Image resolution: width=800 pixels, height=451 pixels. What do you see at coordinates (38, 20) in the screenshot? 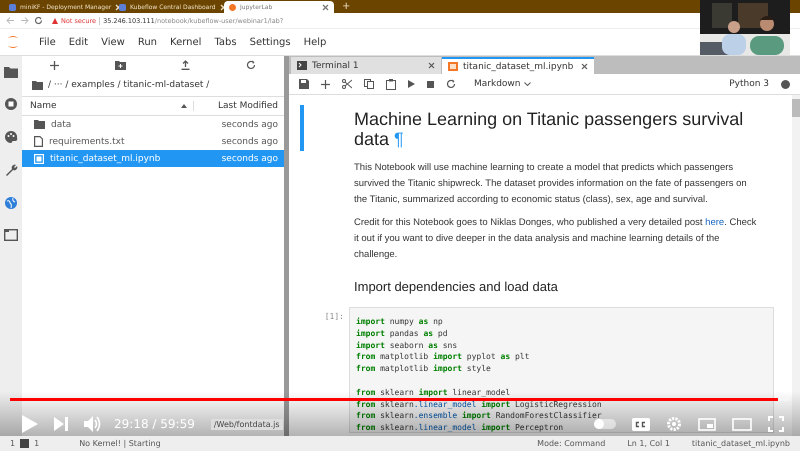
I see `reload-icon` at bounding box center [38, 20].